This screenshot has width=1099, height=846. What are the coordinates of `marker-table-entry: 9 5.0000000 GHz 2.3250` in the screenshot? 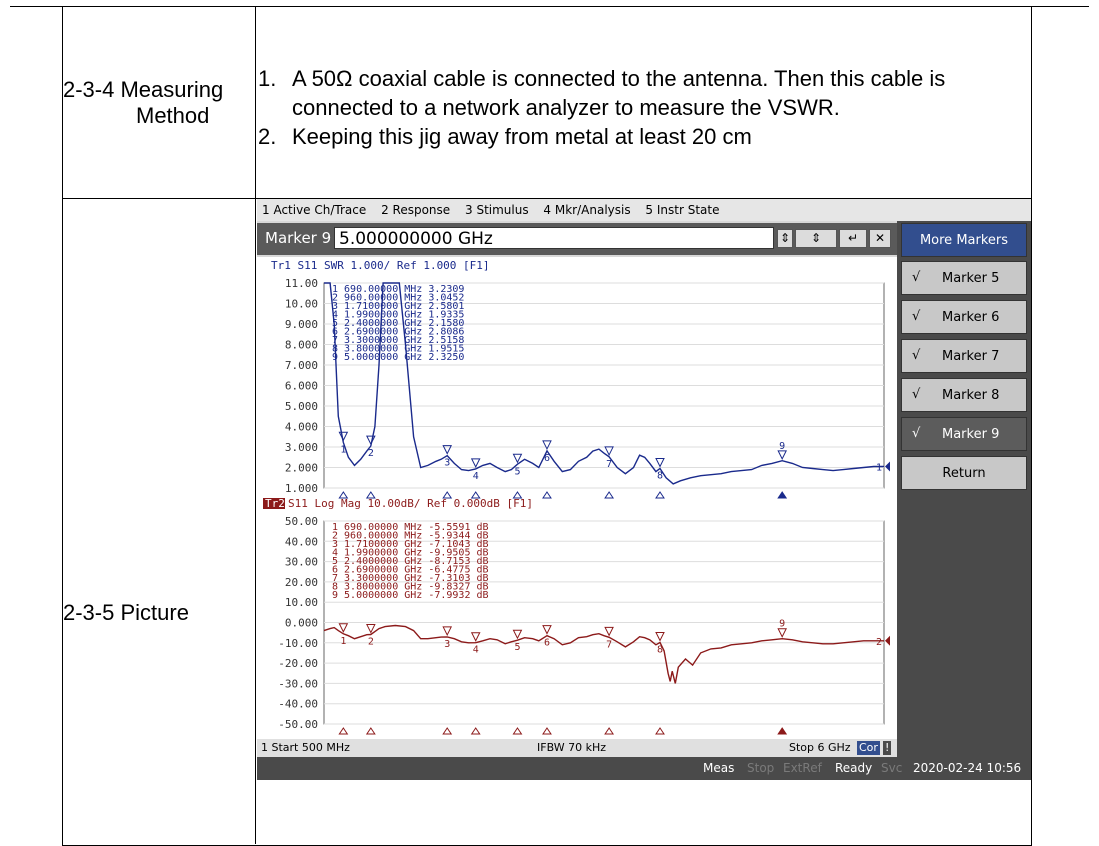 It's located at (398, 357).